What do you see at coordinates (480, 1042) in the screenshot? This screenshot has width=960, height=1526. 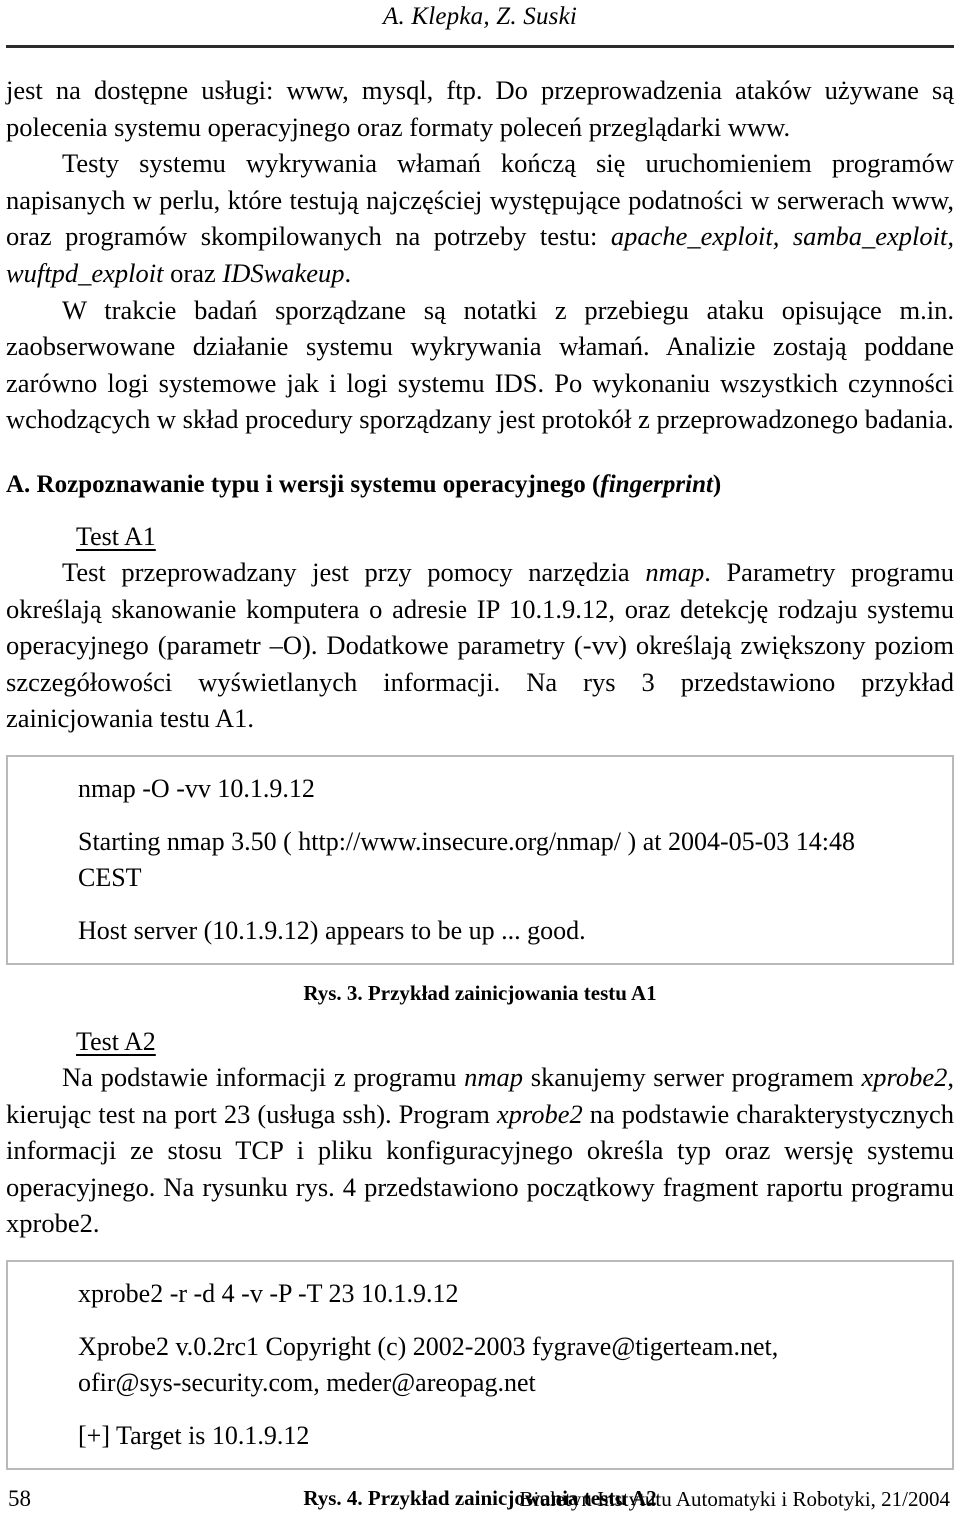 I see `sub-heading-test-a2: Test A2` at bounding box center [480, 1042].